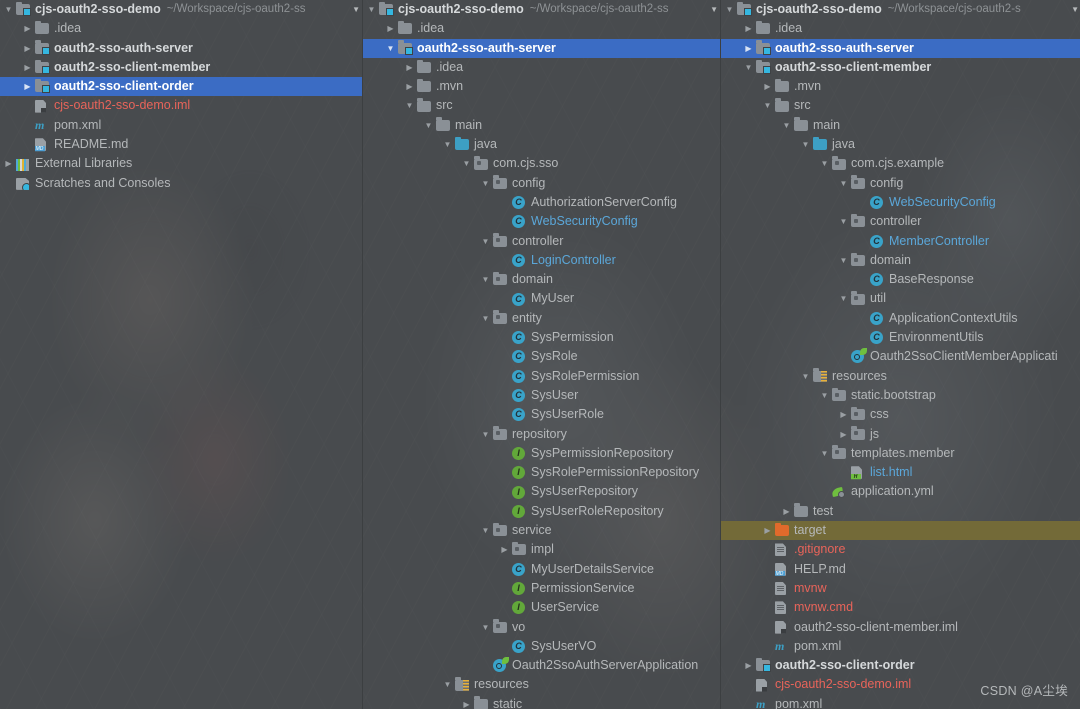 Image resolution: width=1080 pixels, height=709 pixels. What do you see at coordinates (541, 337) in the screenshot?
I see `tree-row: SysPermission` at bounding box center [541, 337].